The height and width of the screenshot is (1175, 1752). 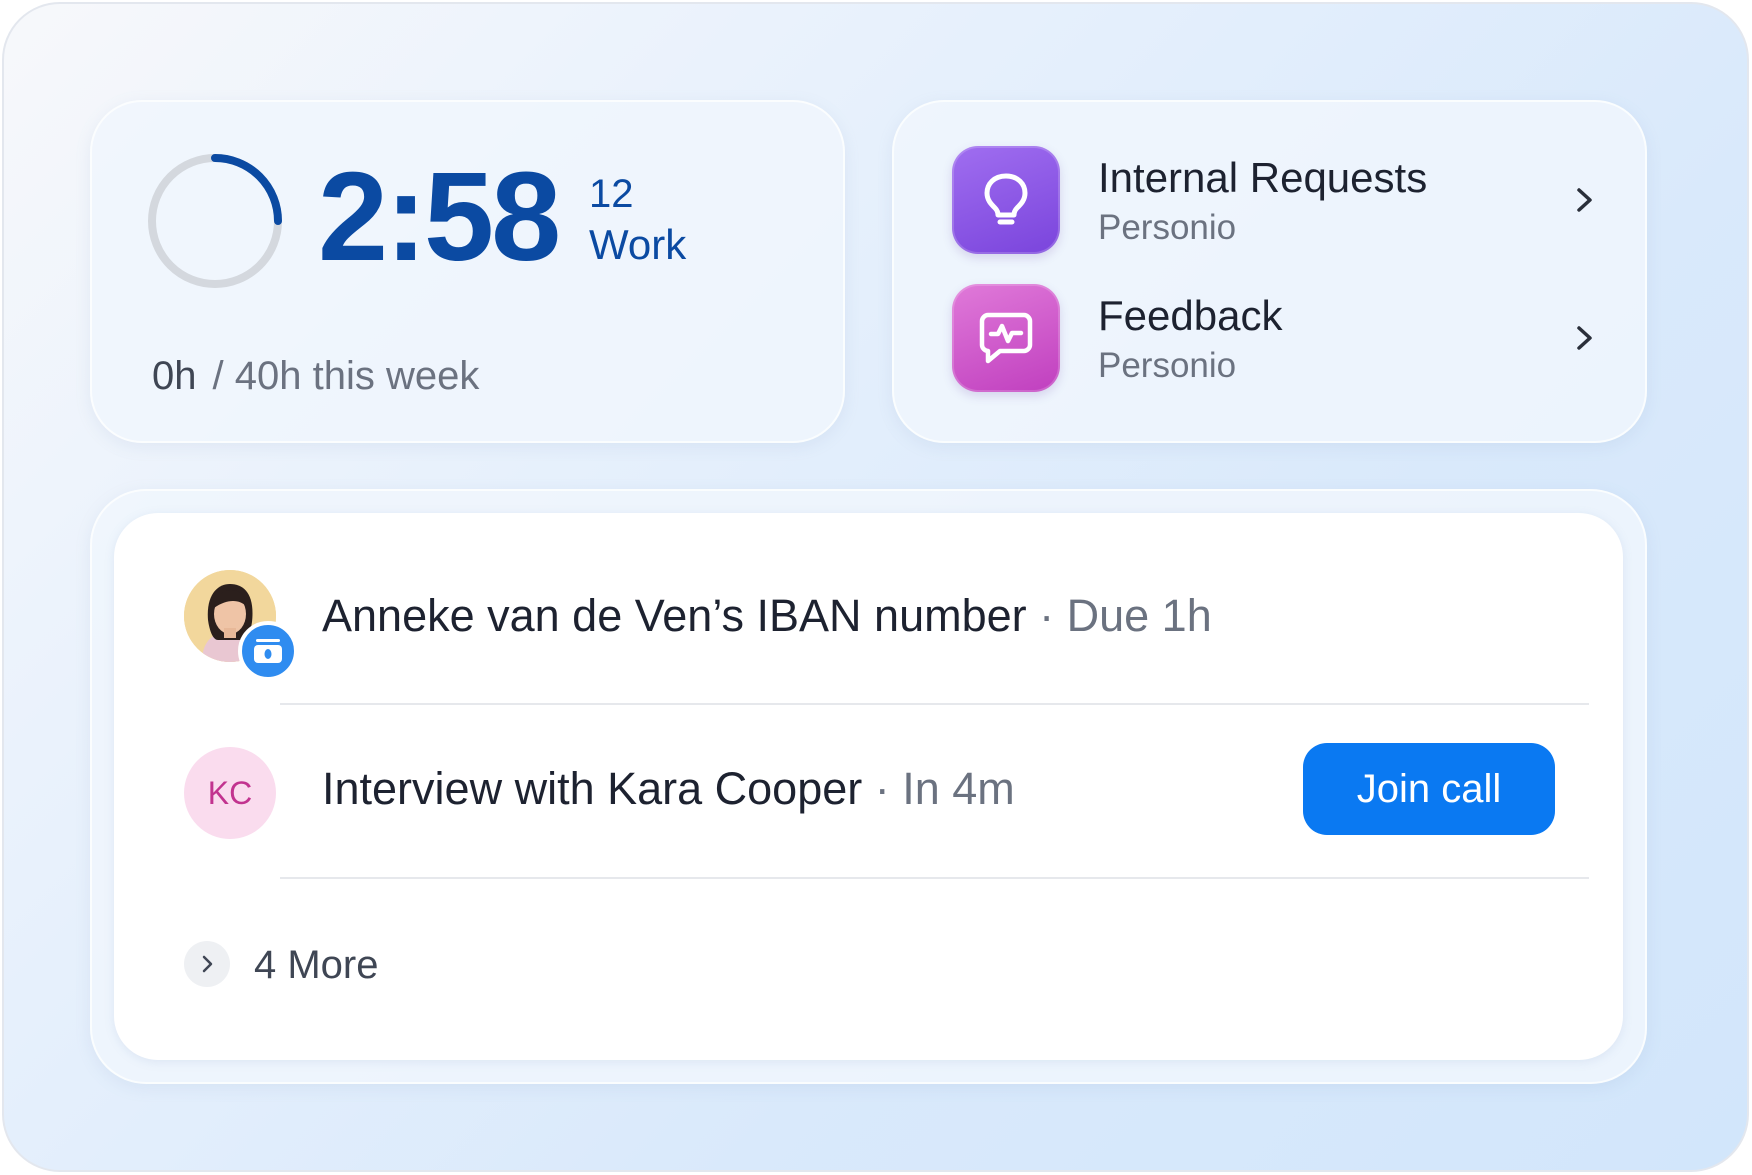 I want to click on hours-logged: 0h, so click(x=174, y=376).